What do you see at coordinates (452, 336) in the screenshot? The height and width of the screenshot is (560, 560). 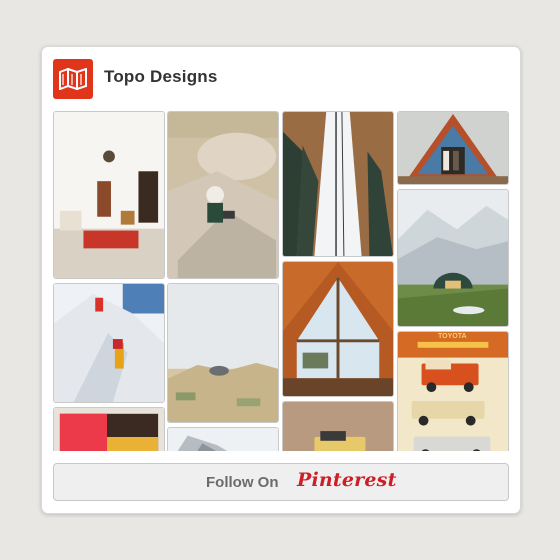 I see `toyota-brand-text: TOYOTA` at bounding box center [452, 336].